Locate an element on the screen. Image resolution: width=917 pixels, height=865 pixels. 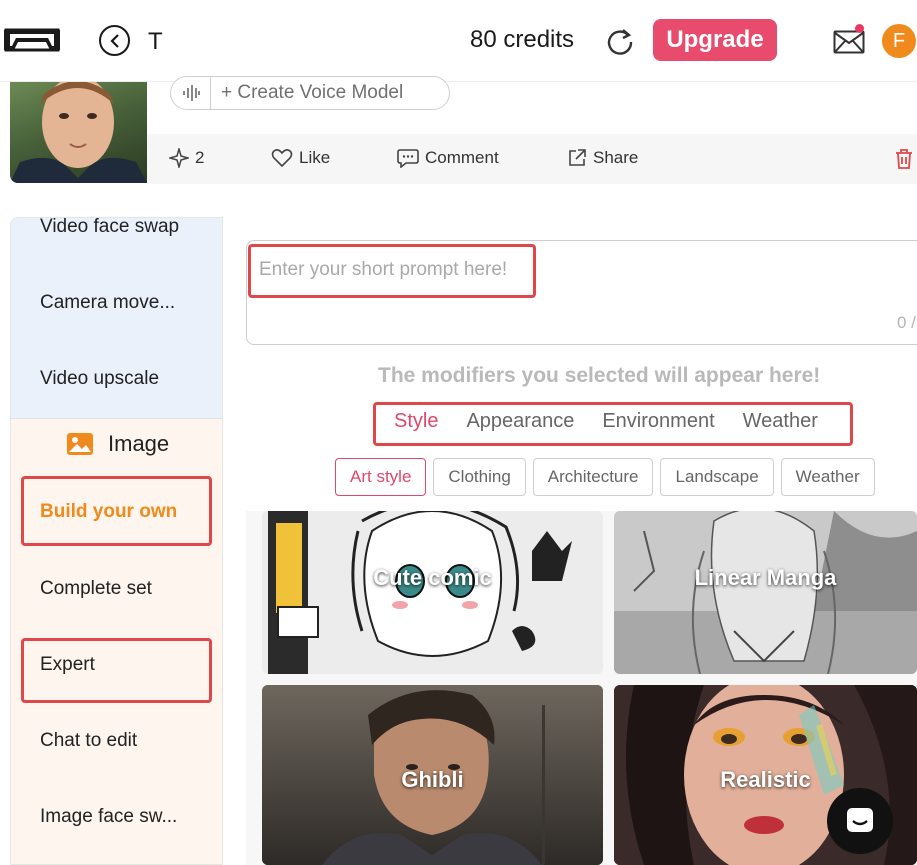
logo-icon is located at coordinates (32, 40).